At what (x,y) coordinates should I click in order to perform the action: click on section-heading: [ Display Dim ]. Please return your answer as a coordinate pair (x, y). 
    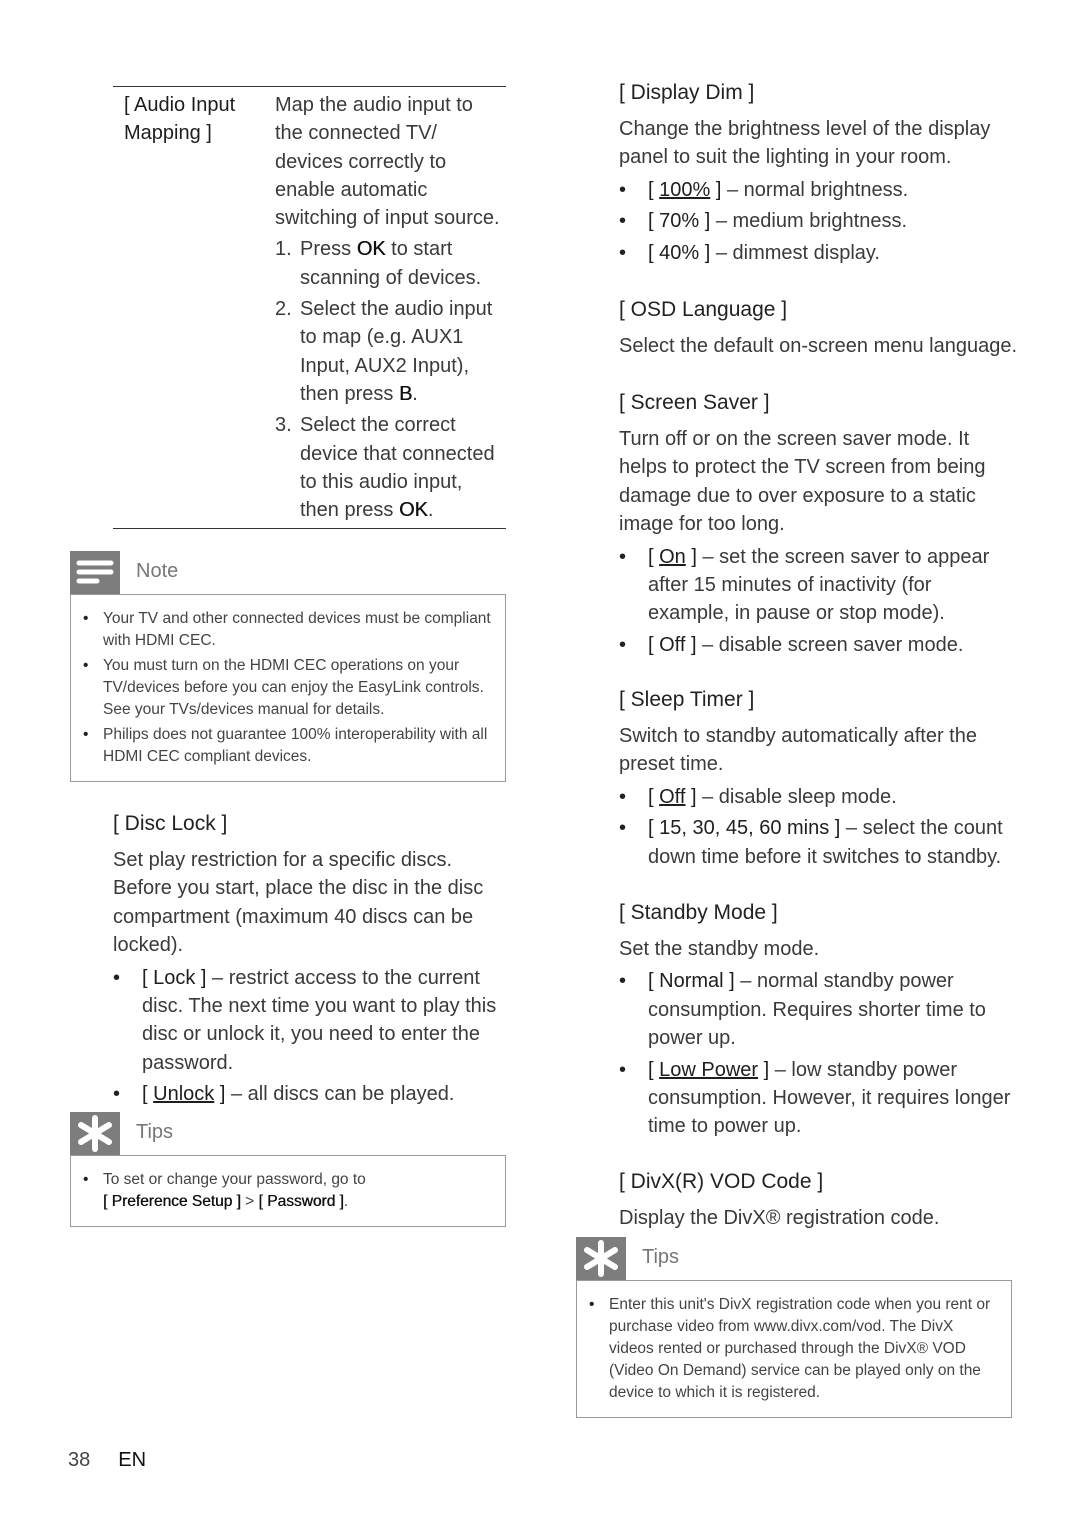
    Looking at the image, I should click on (687, 92).